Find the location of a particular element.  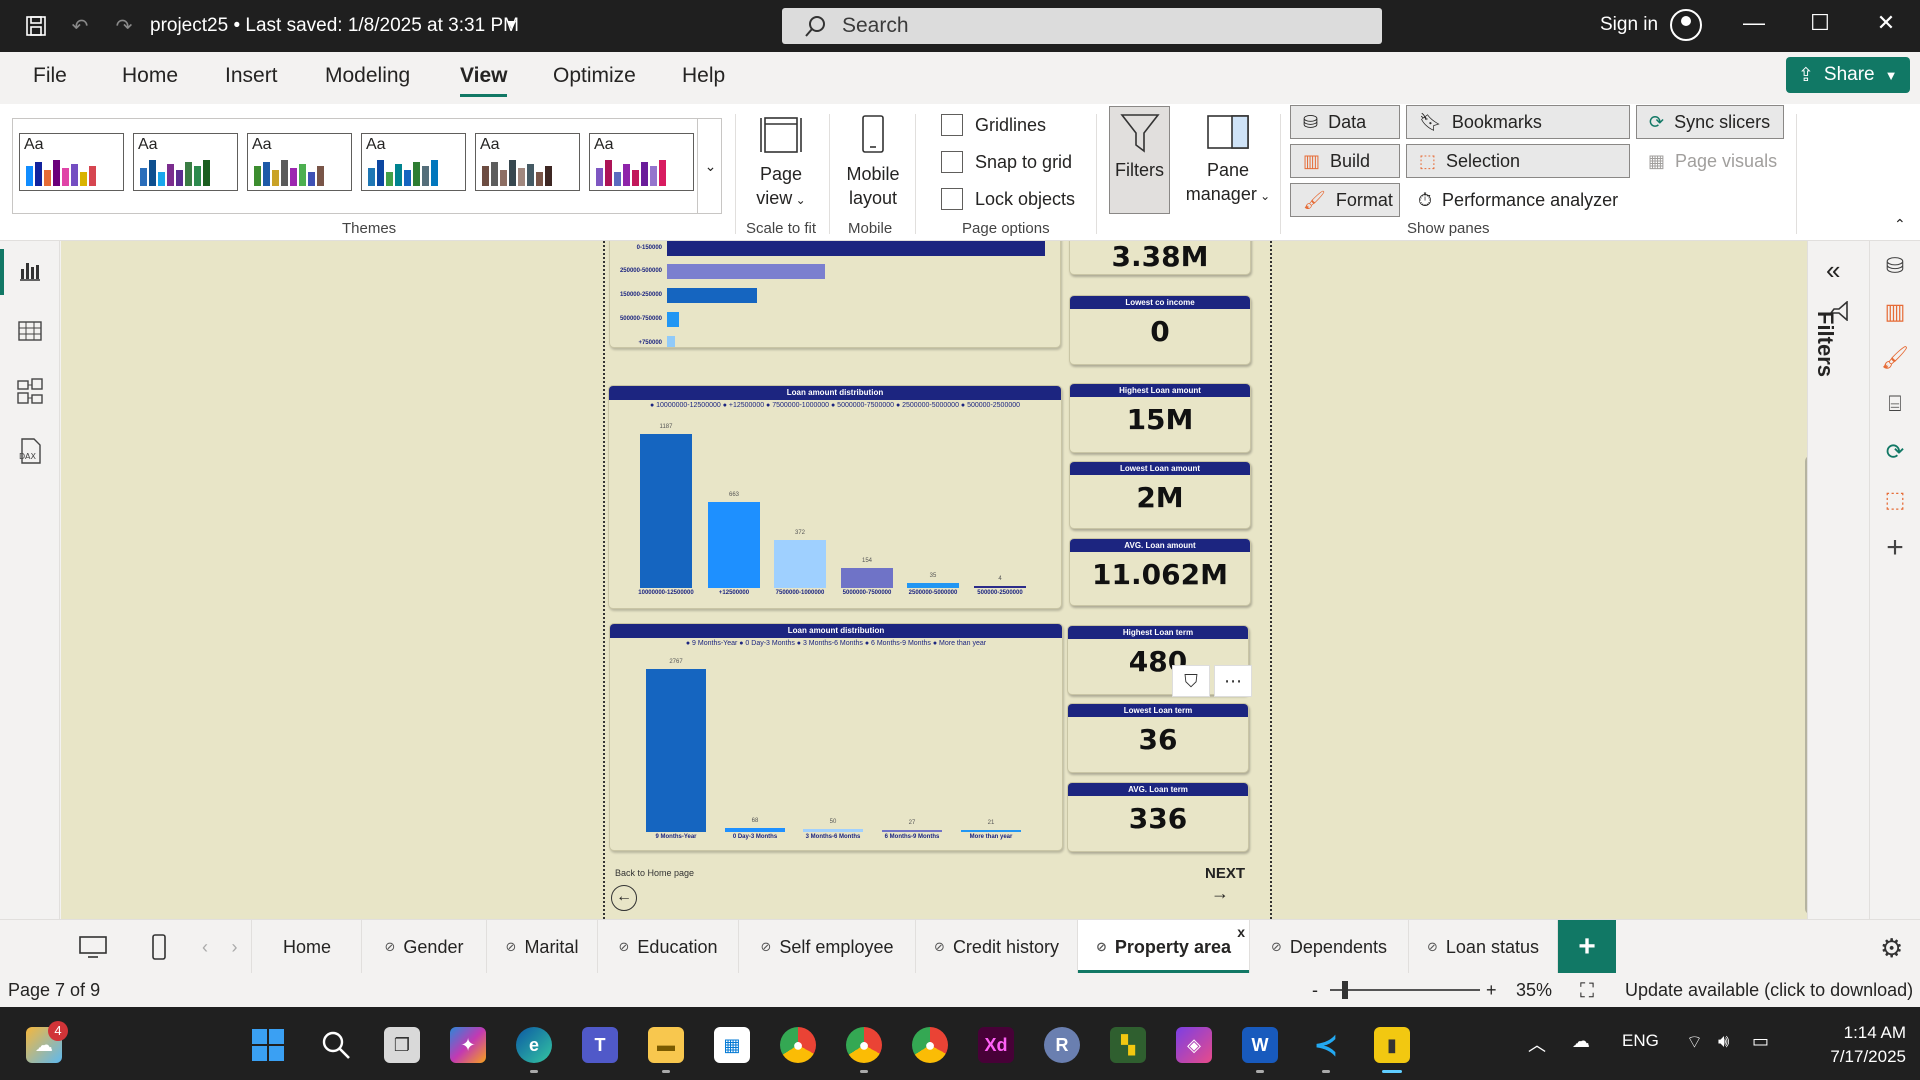

selection-icon: ⬚ is located at coordinates (1895, 500).